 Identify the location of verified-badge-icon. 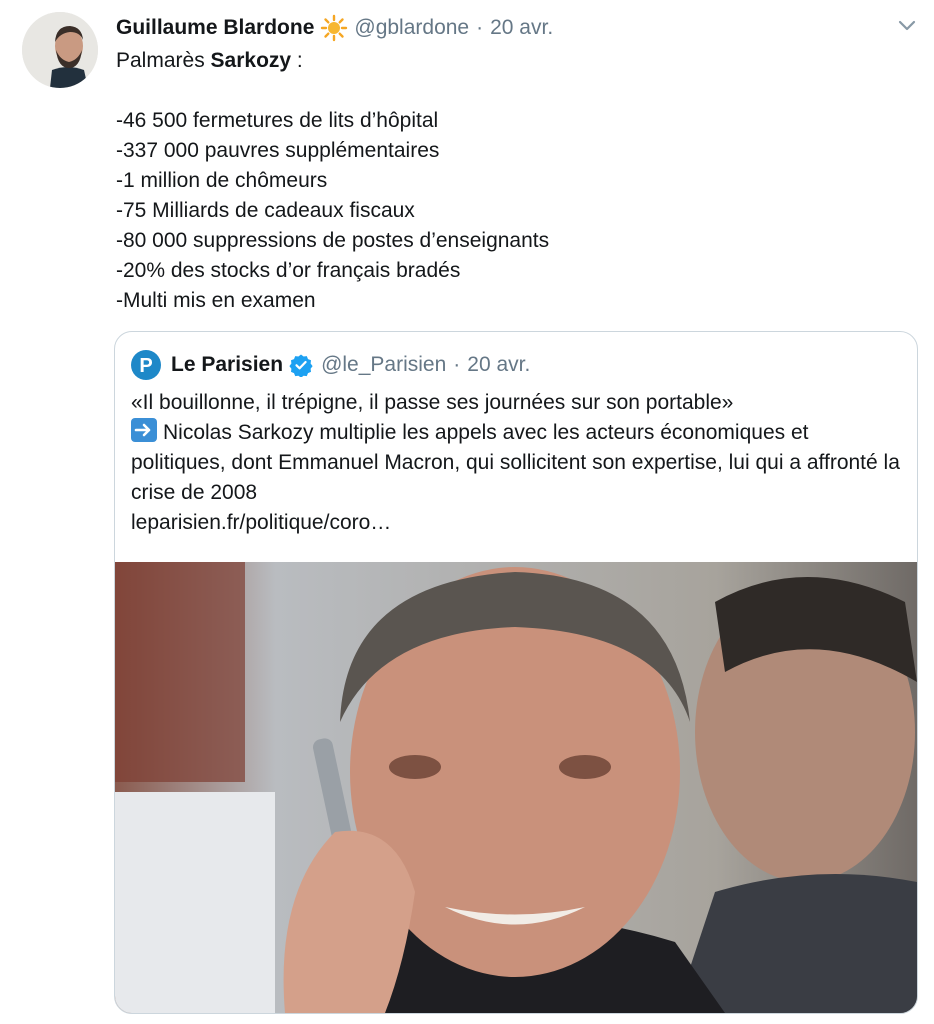
(301, 365).